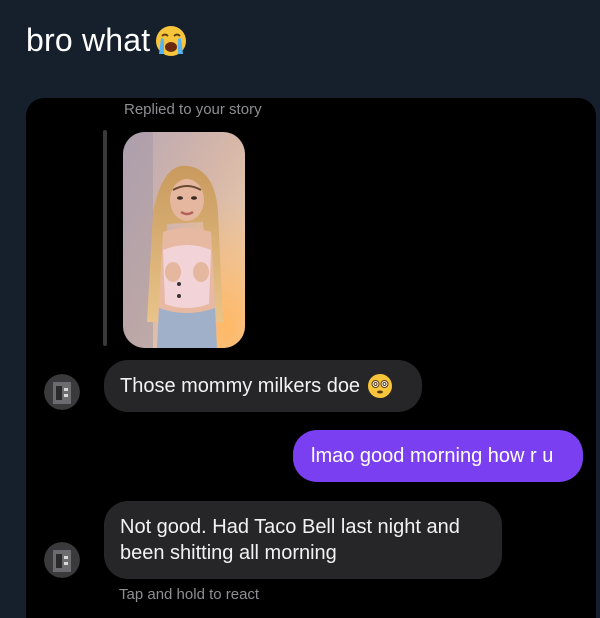 This screenshot has width=600, height=618. I want to click on message-bubble-sent: lmao good morning how r u, so click(438, 456).